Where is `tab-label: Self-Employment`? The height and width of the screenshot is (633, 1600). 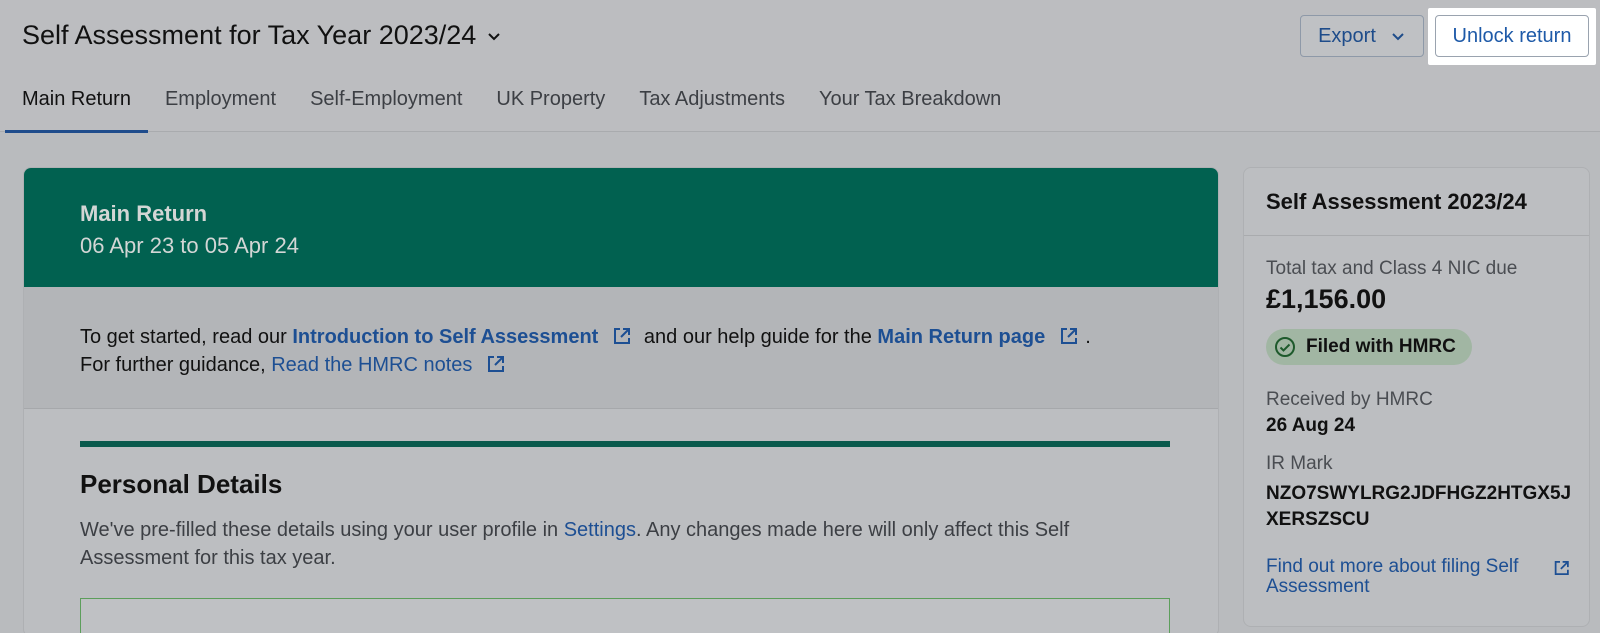 tab-label: Self-Employment is located at coordinates (386, 99).